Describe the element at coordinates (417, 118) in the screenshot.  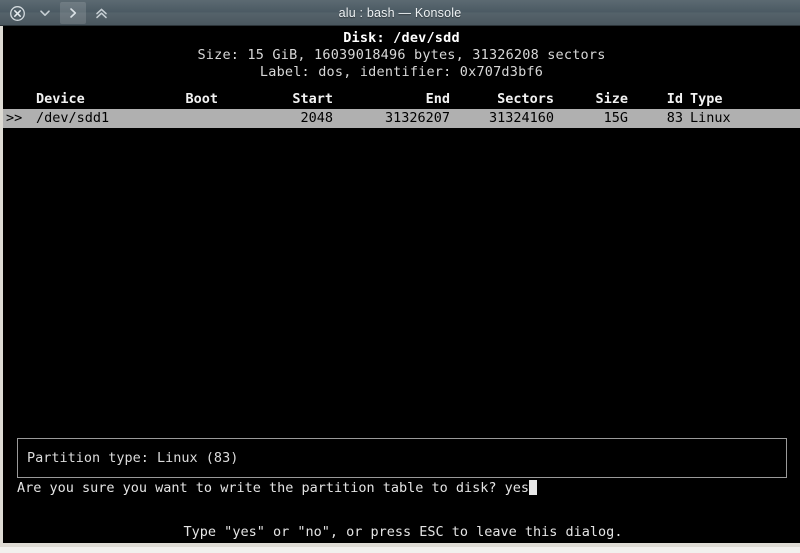
I see `cell-end: 31326207` at that location.